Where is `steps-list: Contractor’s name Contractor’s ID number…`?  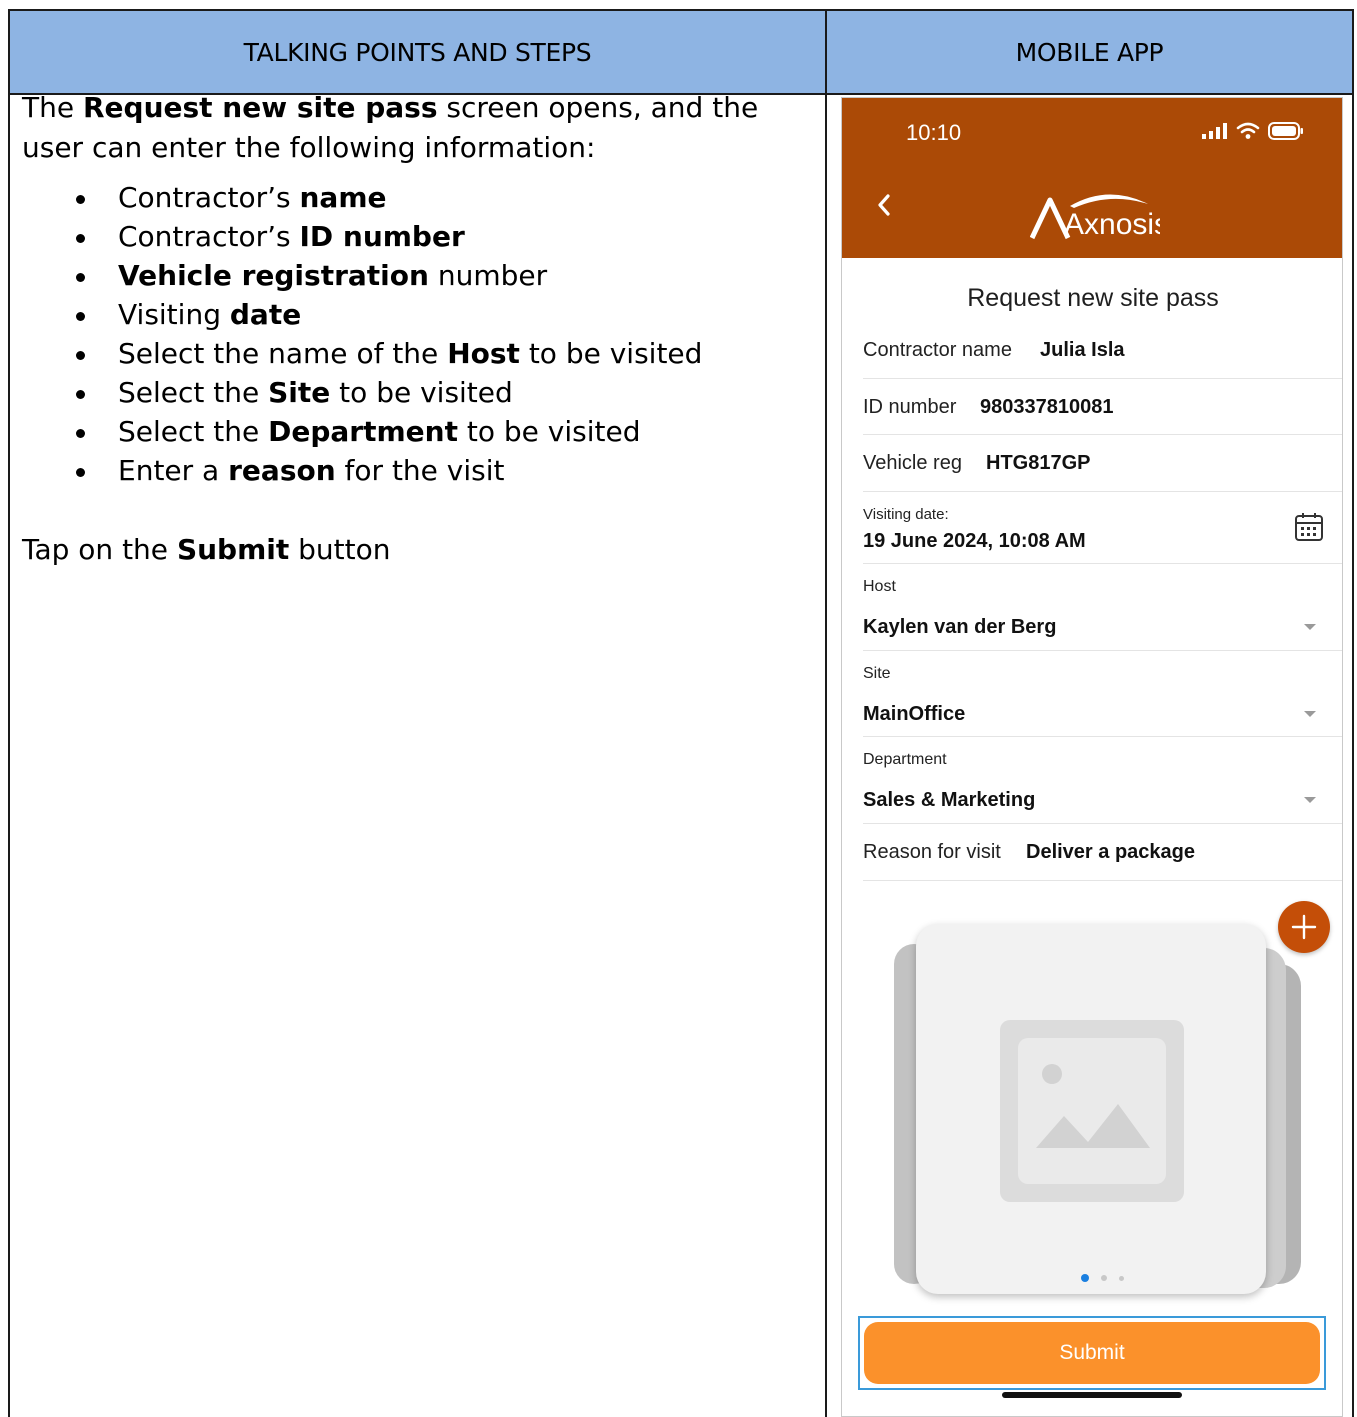
steps-list: Contractor’s name Contractor’s ID number… is located at coordinates (439, 334).